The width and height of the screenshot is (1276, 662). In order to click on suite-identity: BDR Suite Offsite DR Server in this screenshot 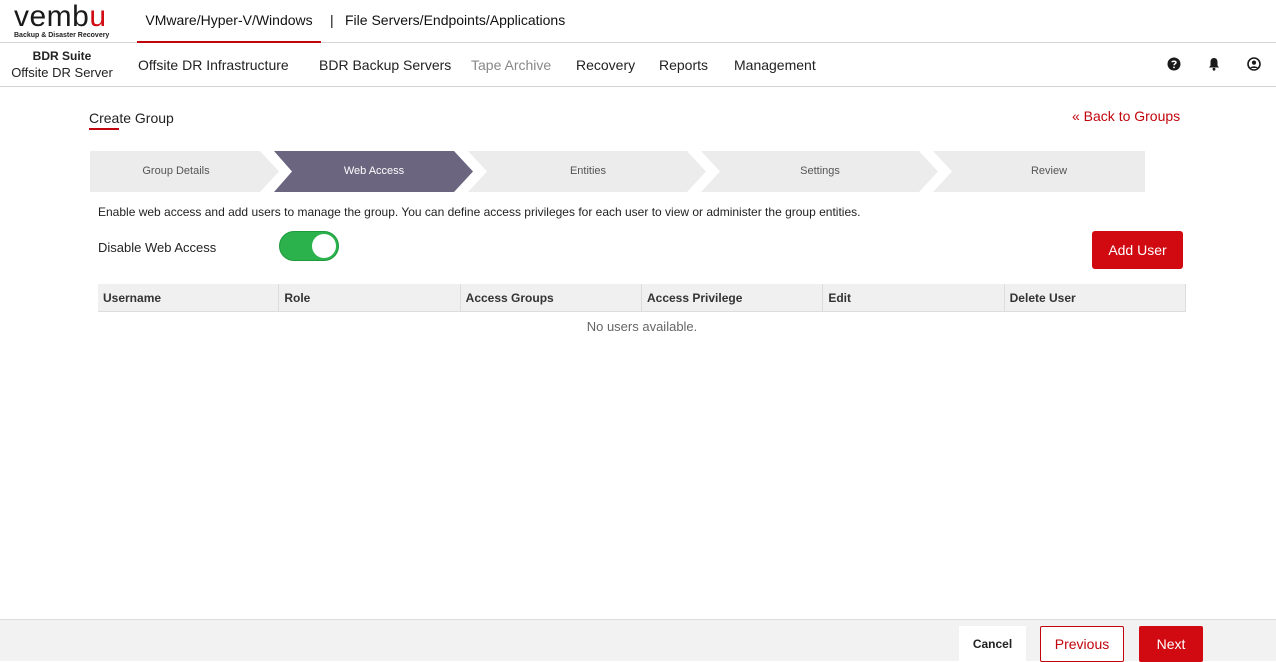, I will do `click(62, 65)`.